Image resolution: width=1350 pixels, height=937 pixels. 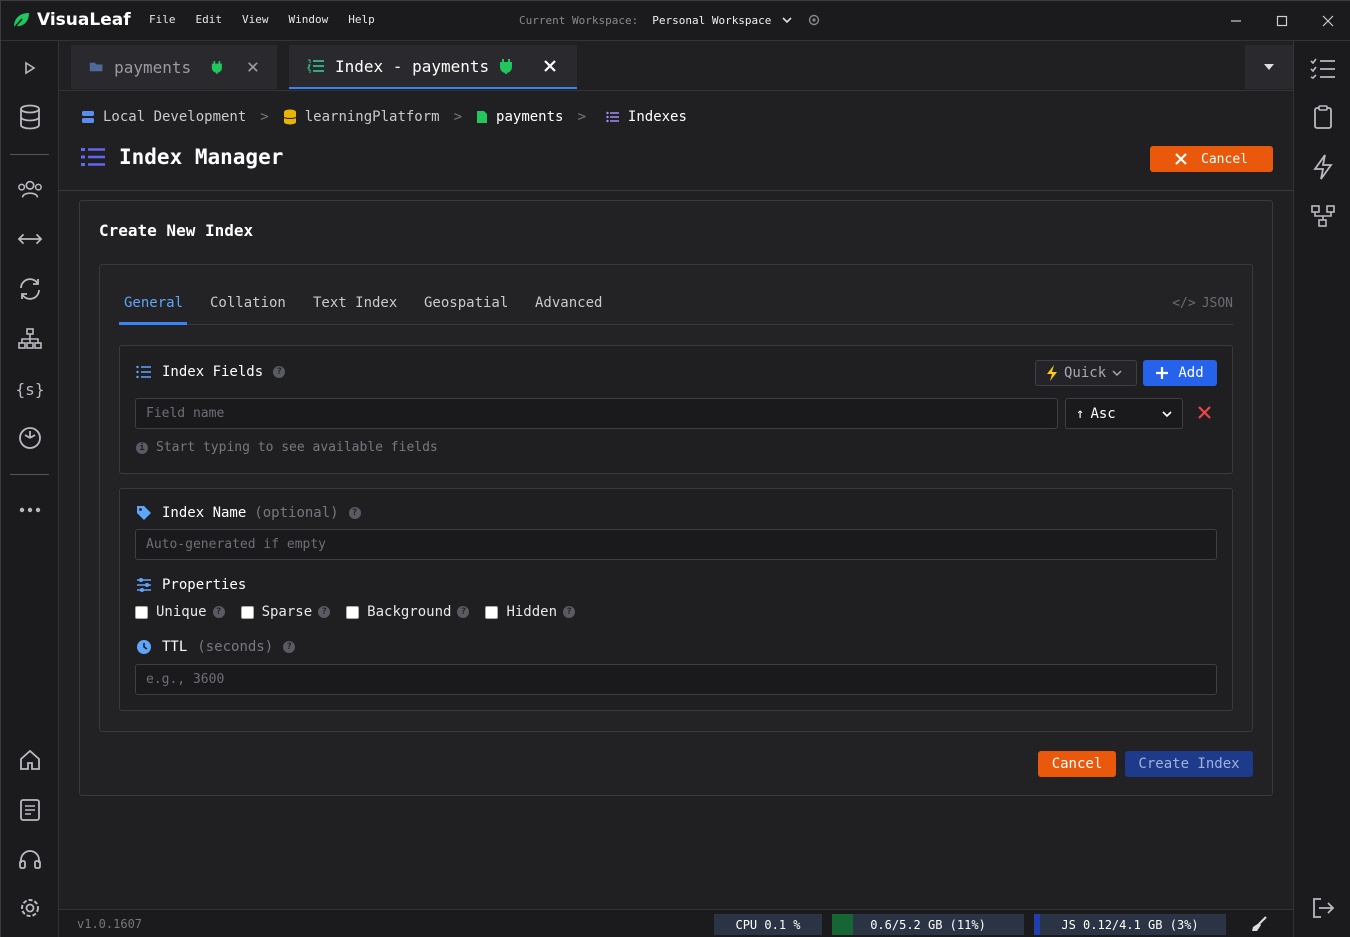 I want to click on sidebar-item-schema, so click(x=30, y=339).